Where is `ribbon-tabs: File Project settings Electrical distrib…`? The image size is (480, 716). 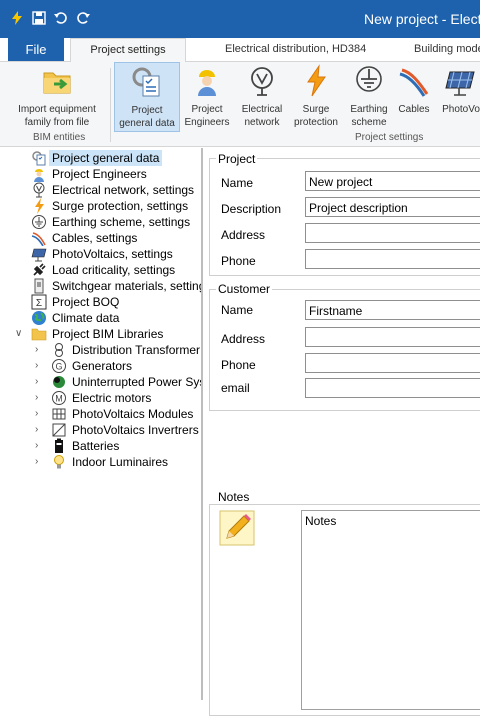
ribbon-tabs: File Project settings Electrical distrib… is located at coordinates (240, 50).